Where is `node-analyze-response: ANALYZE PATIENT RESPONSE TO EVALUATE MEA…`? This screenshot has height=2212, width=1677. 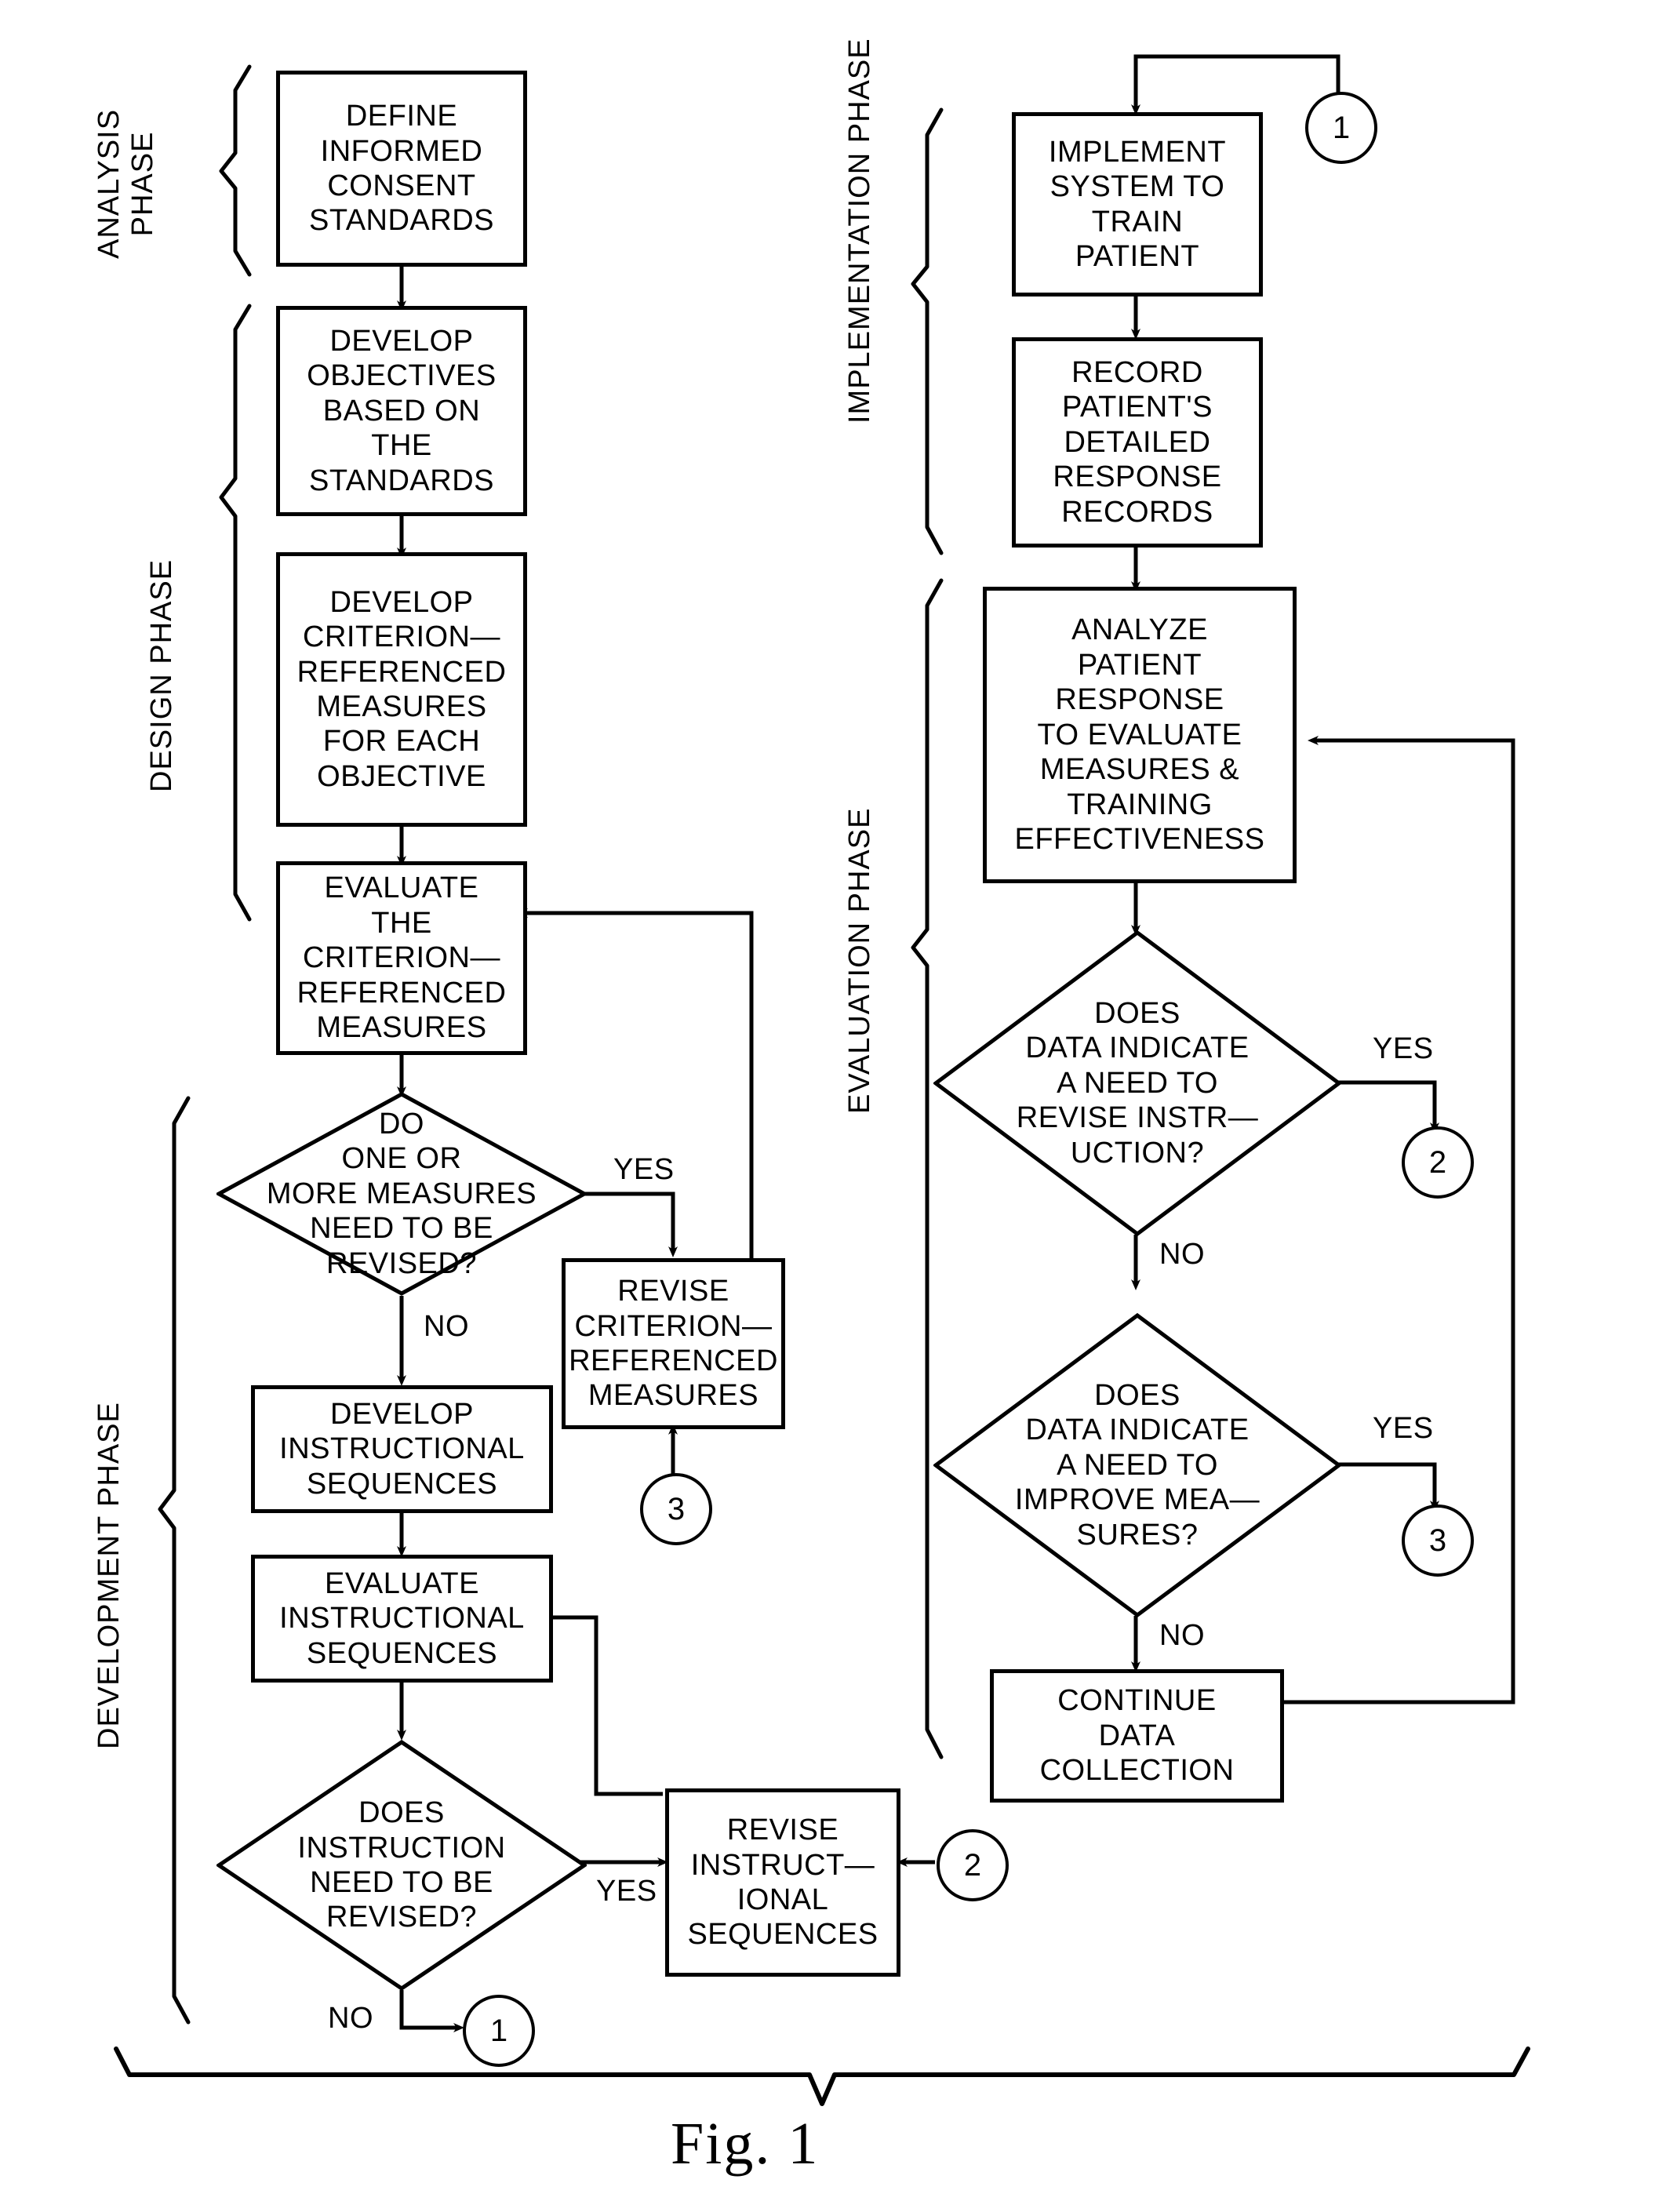 node-analyze-response: ANALYZE PATIENT RESPONSE TO EVALUATE MEA… is located at coordinates (1140, 735).